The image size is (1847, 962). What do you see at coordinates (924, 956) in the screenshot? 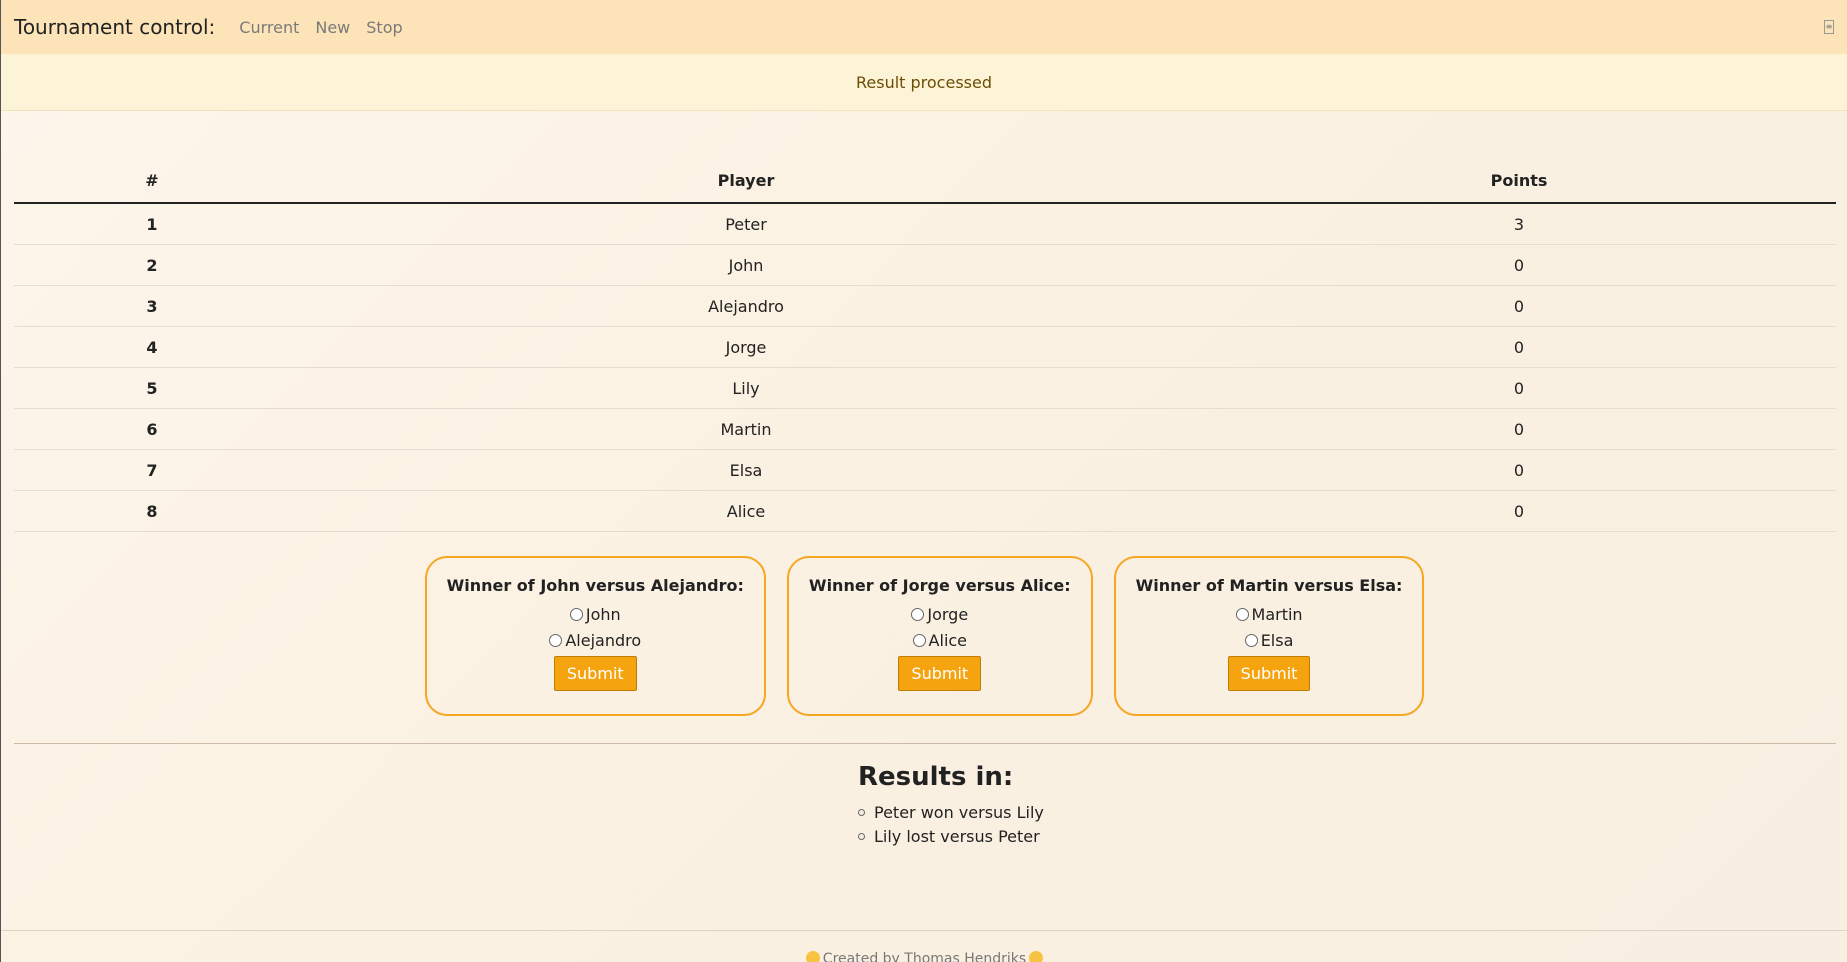
I see `footer-text: Created by Thomas Hendriks` at bounding box center [924, 956].